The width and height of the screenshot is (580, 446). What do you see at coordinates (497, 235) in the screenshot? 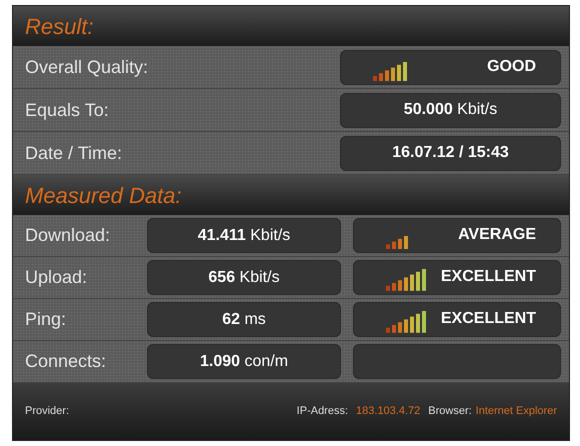
I see `rating-text: AVERAGE` at bounding box center [497, 235].